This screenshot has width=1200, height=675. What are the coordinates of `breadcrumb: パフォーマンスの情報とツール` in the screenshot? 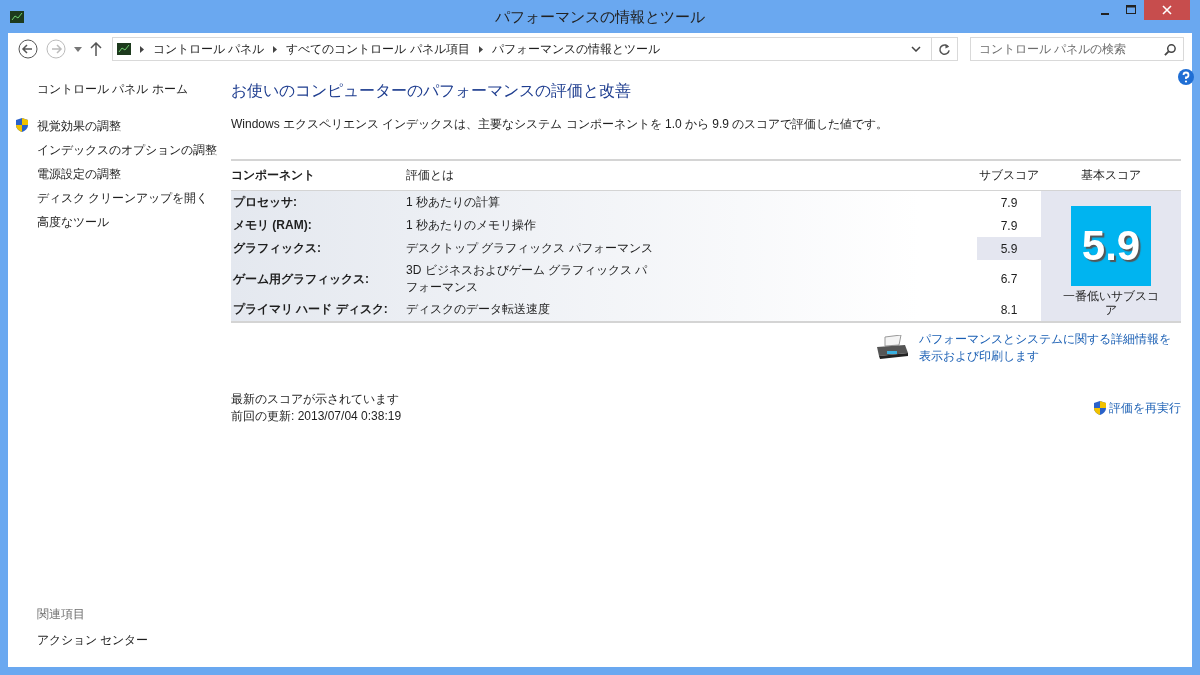 It's located at (575, 49).